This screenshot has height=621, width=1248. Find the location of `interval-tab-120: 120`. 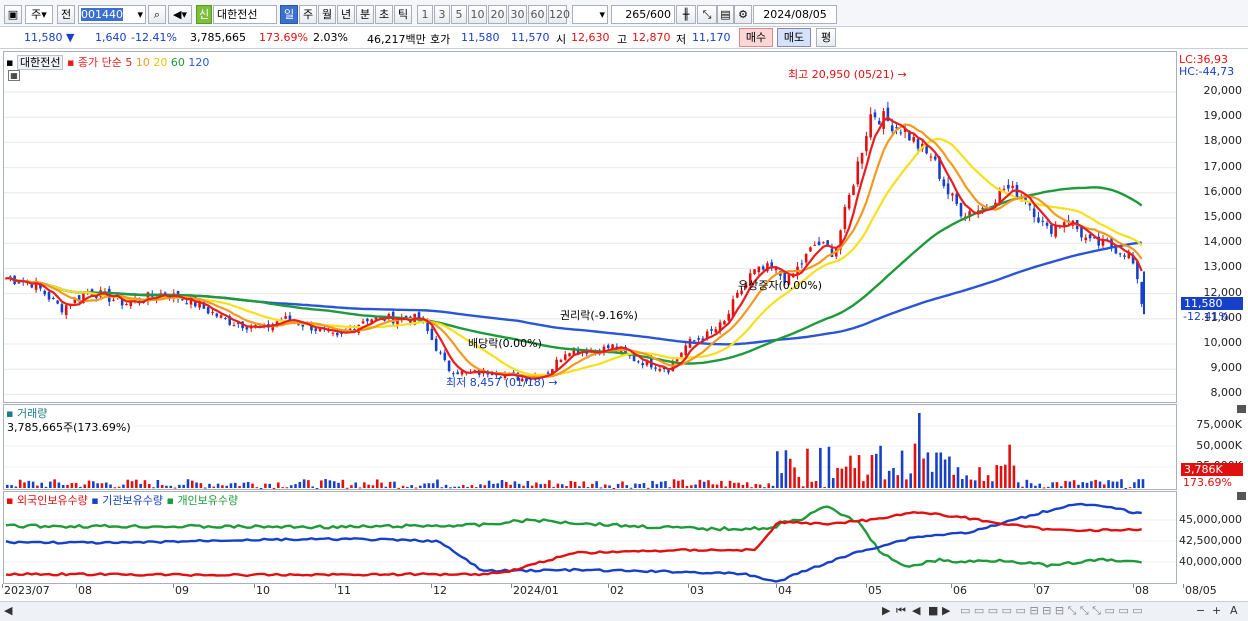

interval-tab-120: 120 is located at coordinates (559, 14).